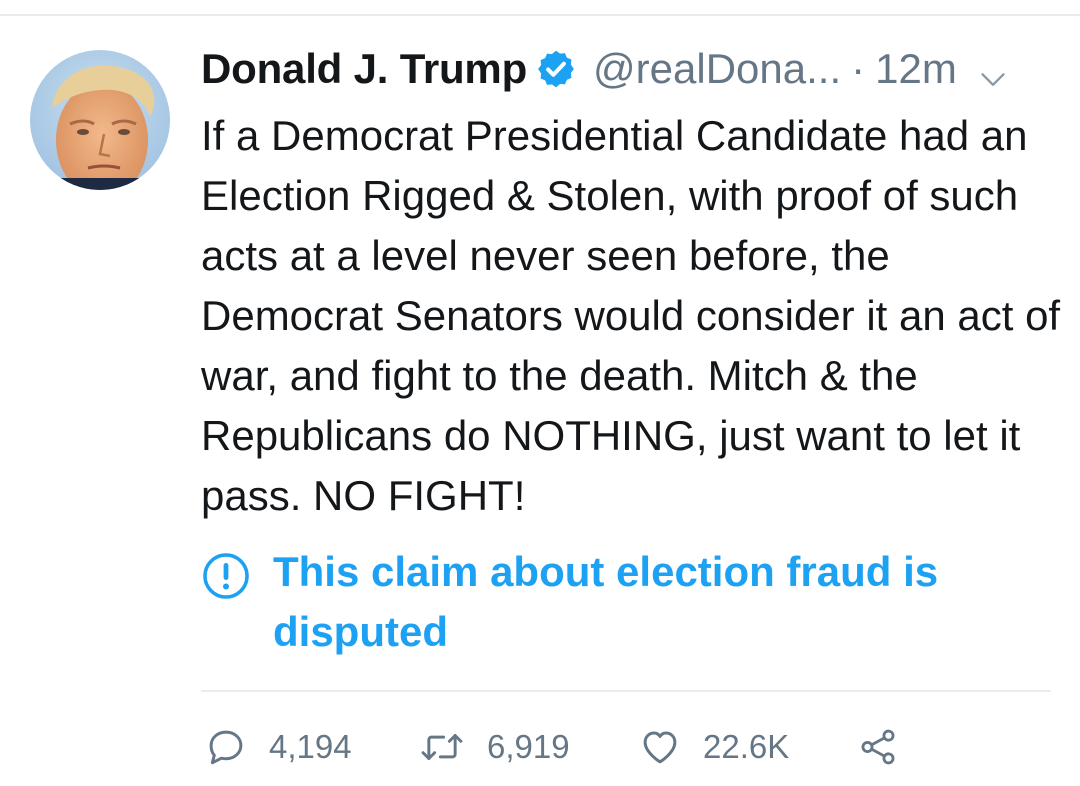  I want to click on share-button, so click(878, 747).